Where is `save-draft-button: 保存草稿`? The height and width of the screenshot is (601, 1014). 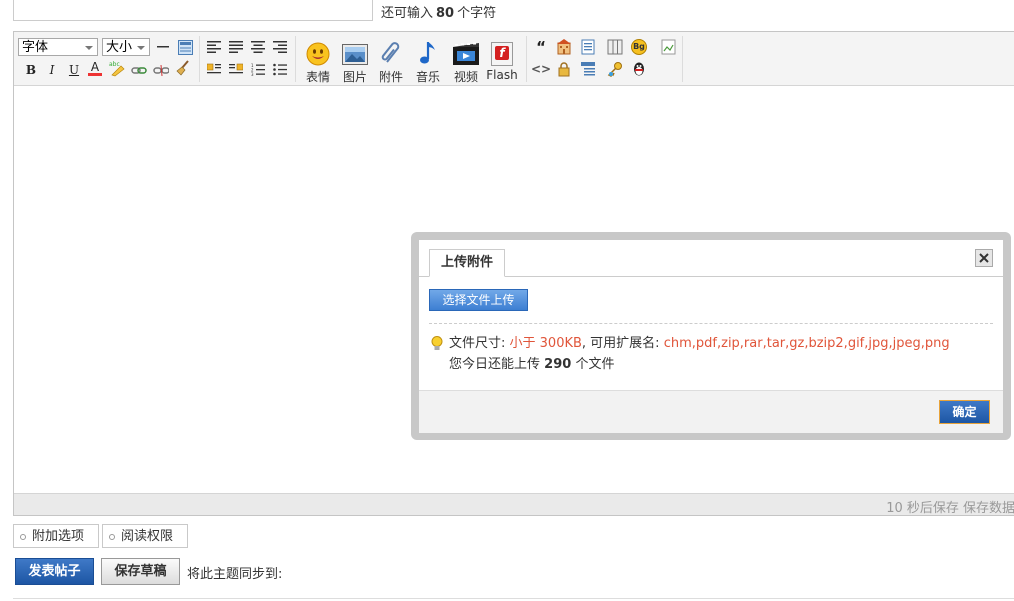
save-draft-button: 保存草稿 is located at coordinates (140, 571).